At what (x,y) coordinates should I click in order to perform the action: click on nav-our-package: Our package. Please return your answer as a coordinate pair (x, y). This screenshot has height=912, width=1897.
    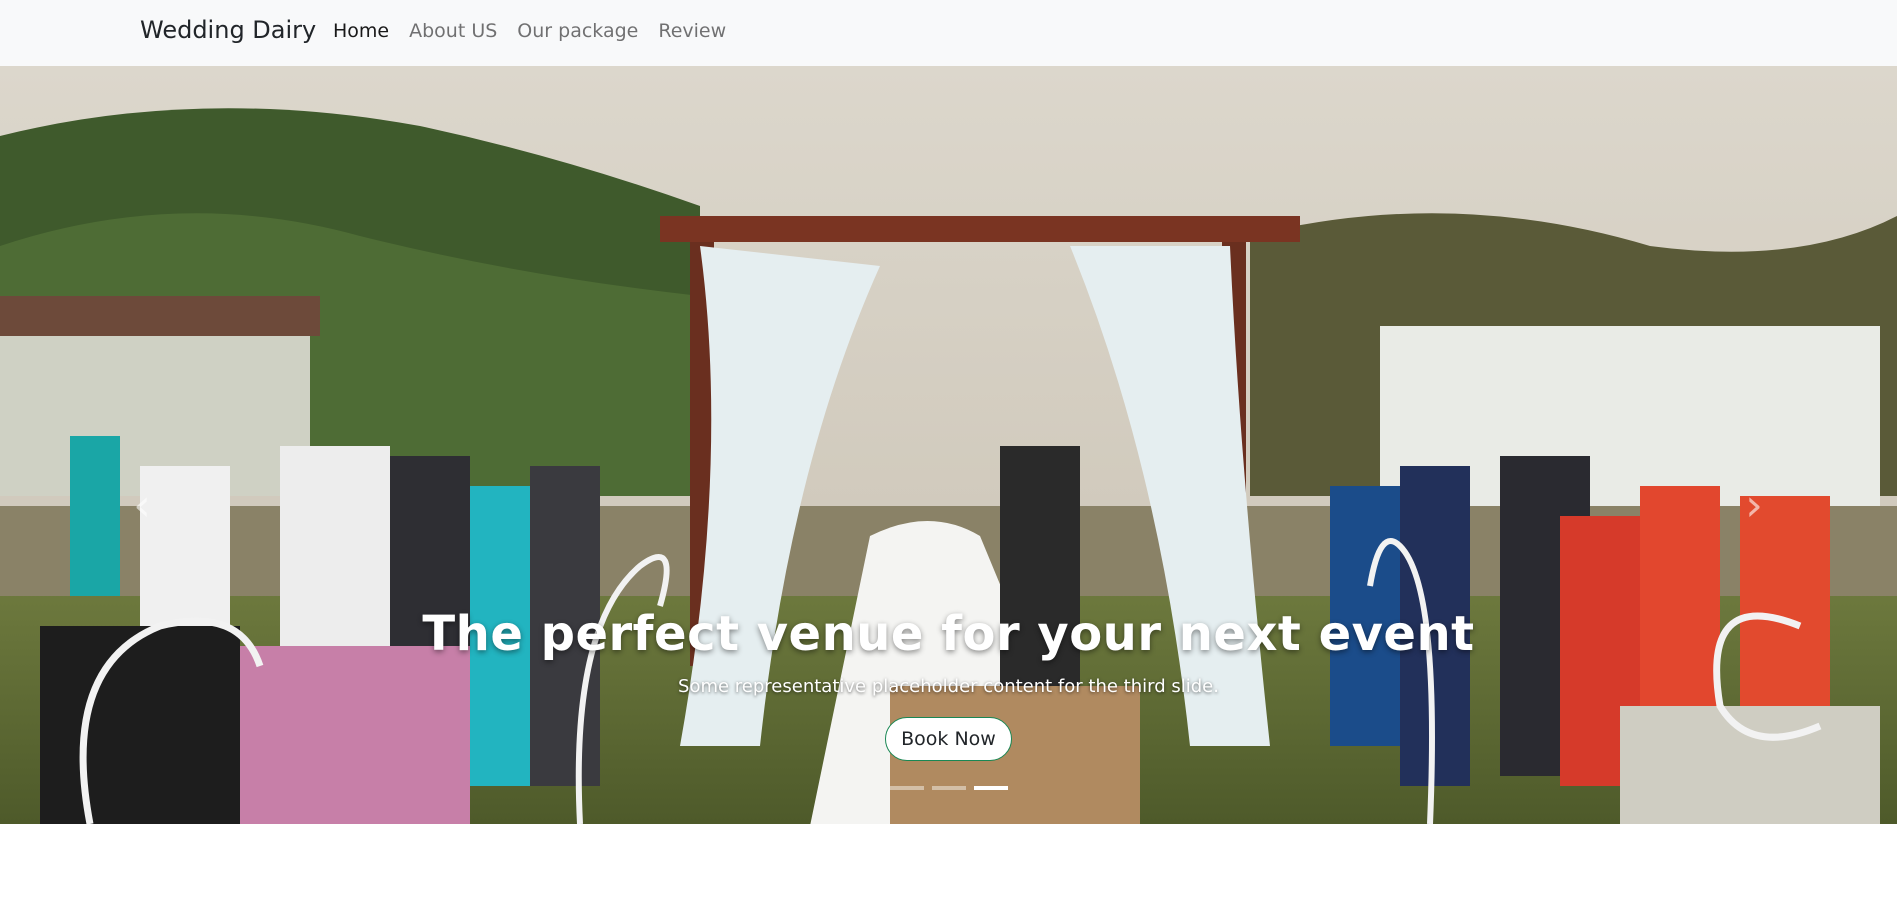
    Looking at the image, I should click on (577, 31).